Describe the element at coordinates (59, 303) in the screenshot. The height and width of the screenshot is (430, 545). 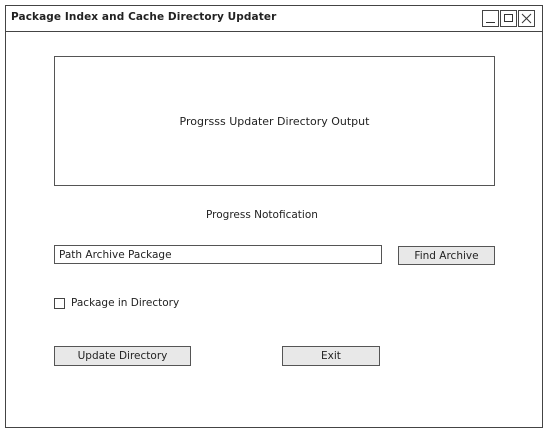
I see `package-in-directory-checkbox` at that location.